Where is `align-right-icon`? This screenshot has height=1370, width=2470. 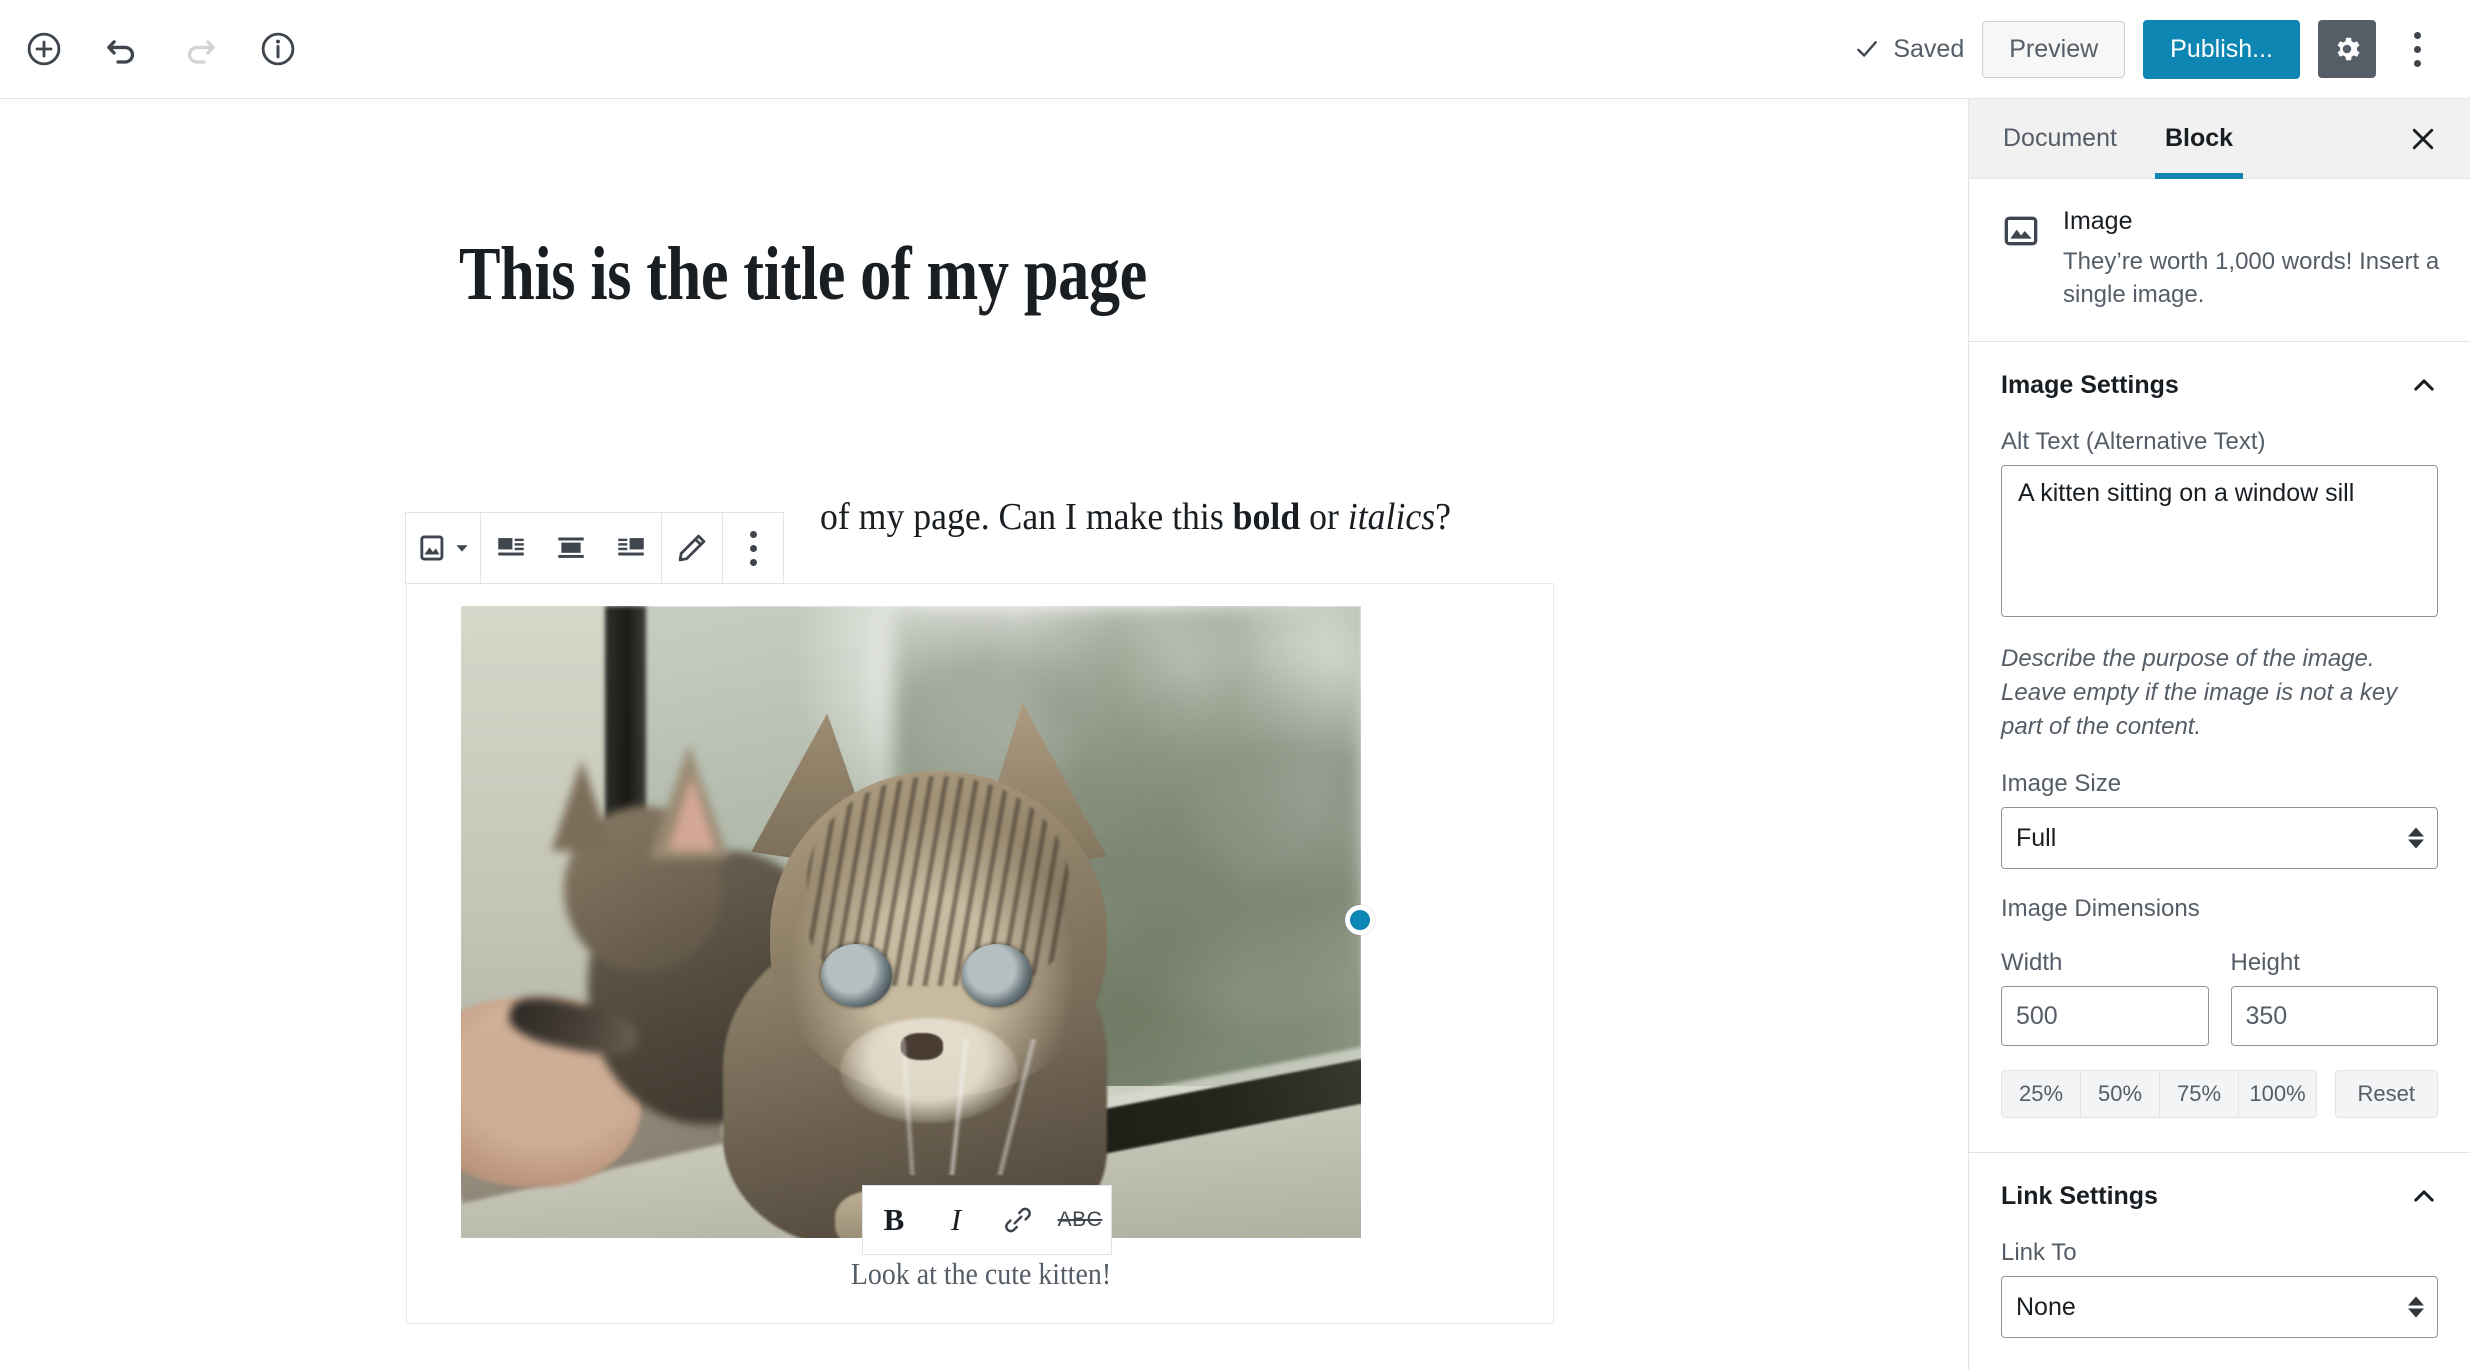 align-right-icon is located at coordinates (631, 547).